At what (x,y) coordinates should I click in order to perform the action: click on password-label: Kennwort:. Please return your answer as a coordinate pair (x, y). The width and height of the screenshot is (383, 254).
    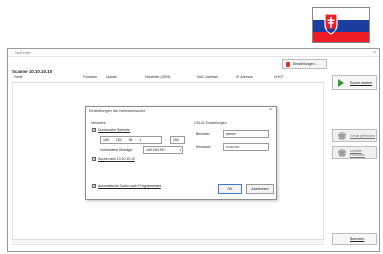
    Looking at the image, I should click on (204, 147).